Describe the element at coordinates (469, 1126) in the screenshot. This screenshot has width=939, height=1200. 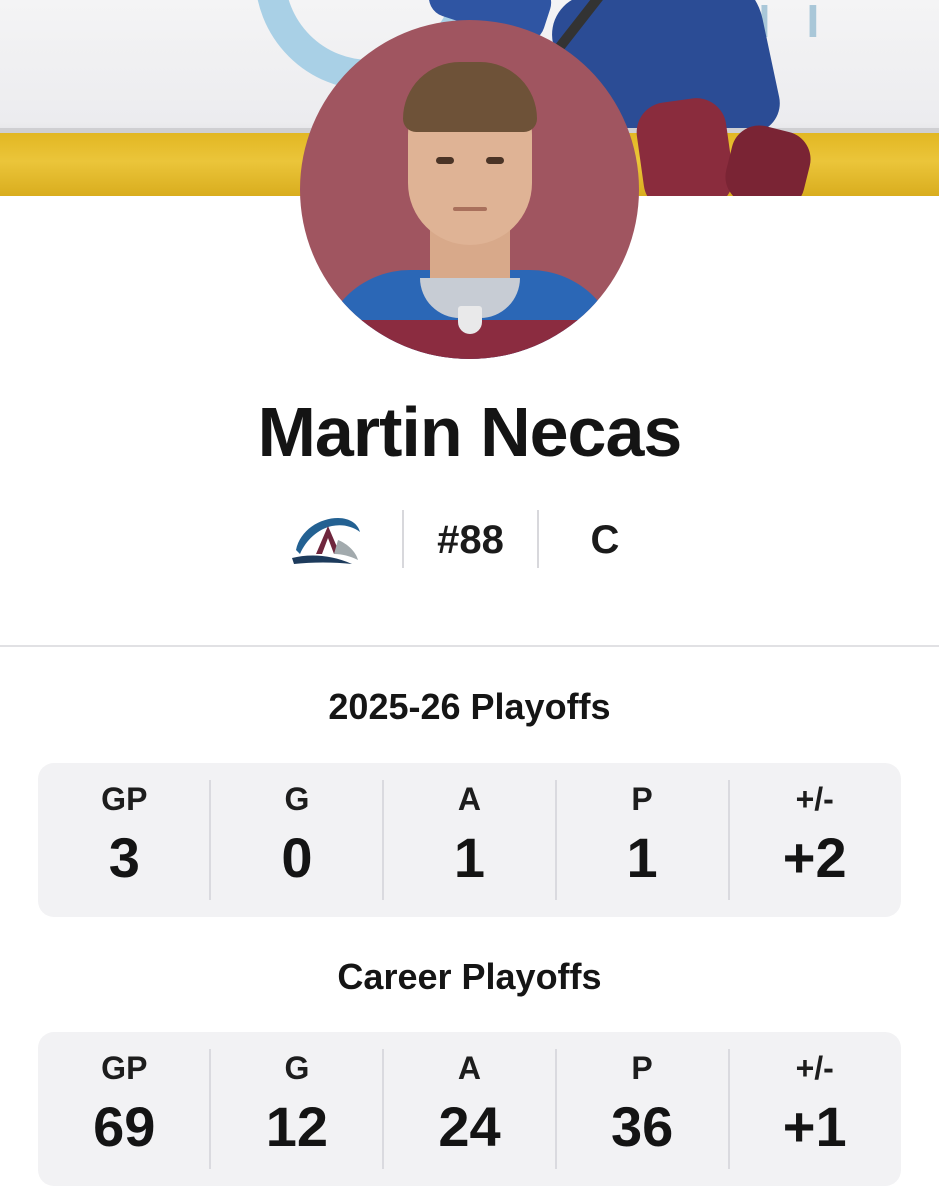
I see `stat-value: 24` at that location.